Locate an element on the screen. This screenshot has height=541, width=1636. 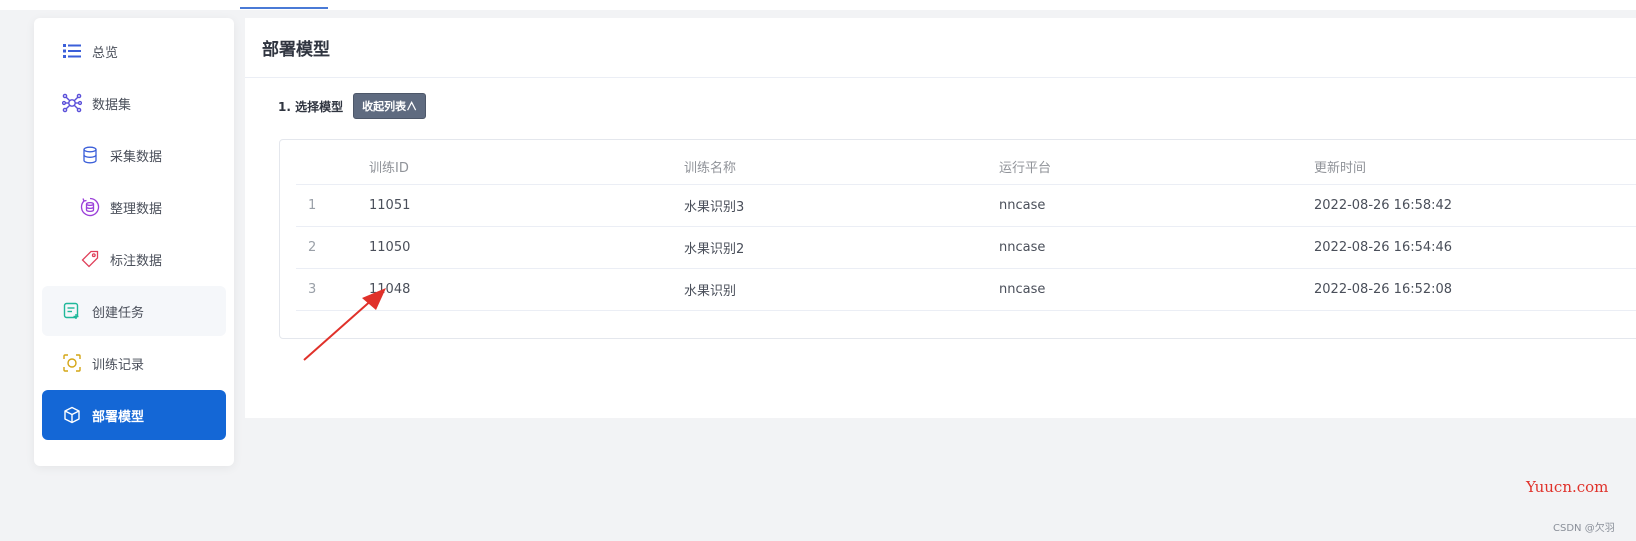
sidebar-item-annotate-data: 标注数据 is located at coordinates (134, 259).